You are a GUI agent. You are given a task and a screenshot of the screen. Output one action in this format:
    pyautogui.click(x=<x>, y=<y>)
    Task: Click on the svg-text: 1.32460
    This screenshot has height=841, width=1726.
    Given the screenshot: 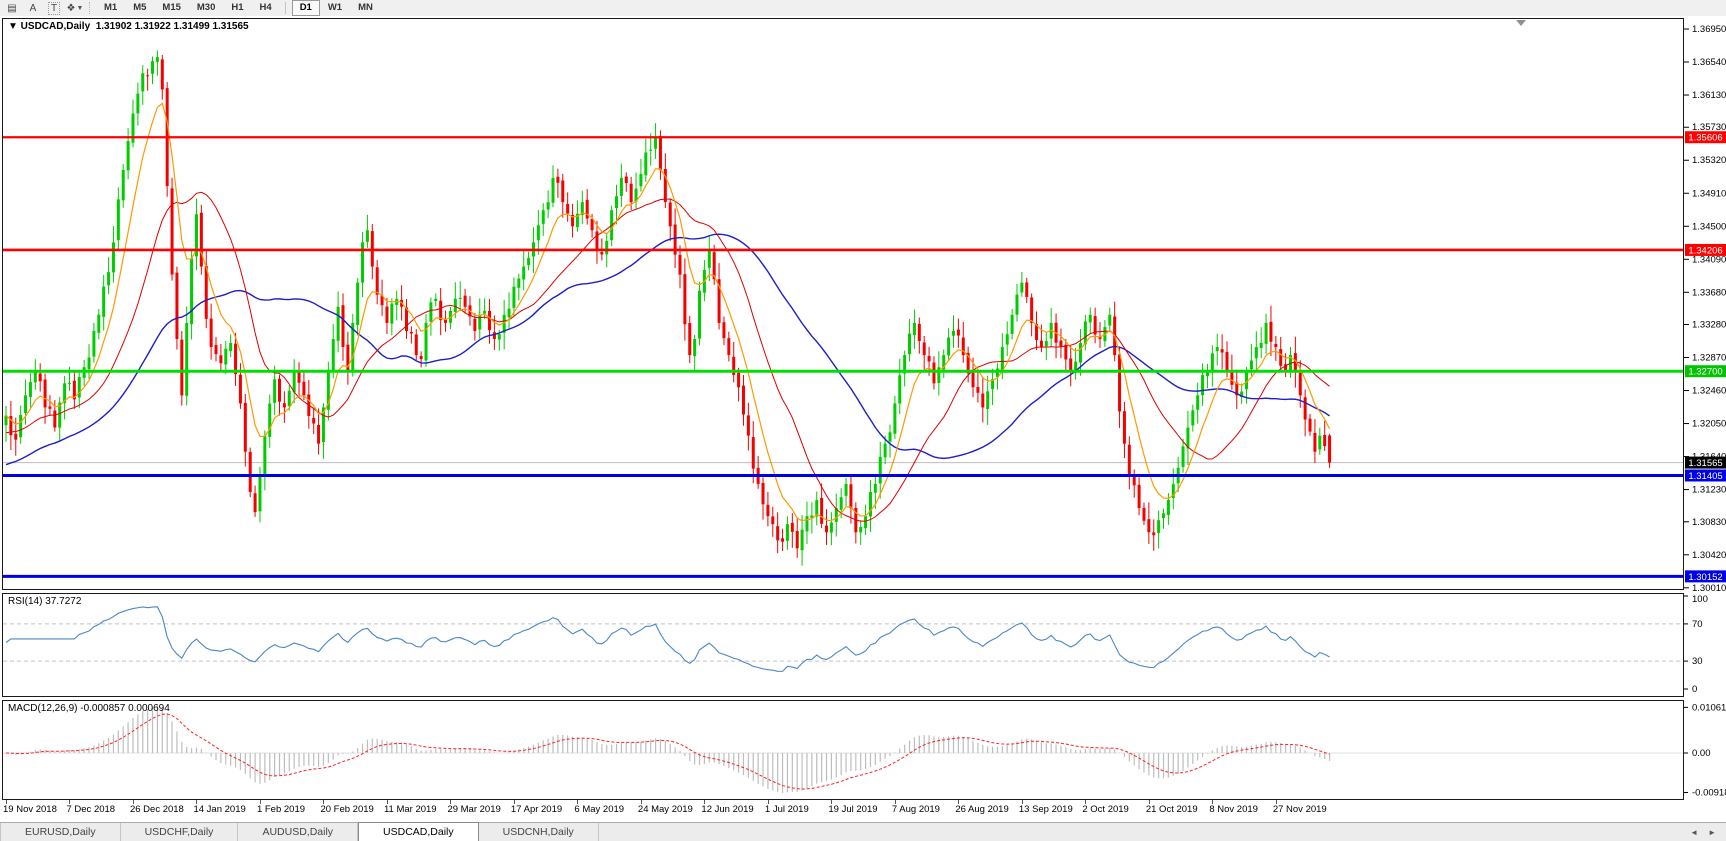 What is the action you would take?
    pyautogui.click(x=1709, y=391)
    